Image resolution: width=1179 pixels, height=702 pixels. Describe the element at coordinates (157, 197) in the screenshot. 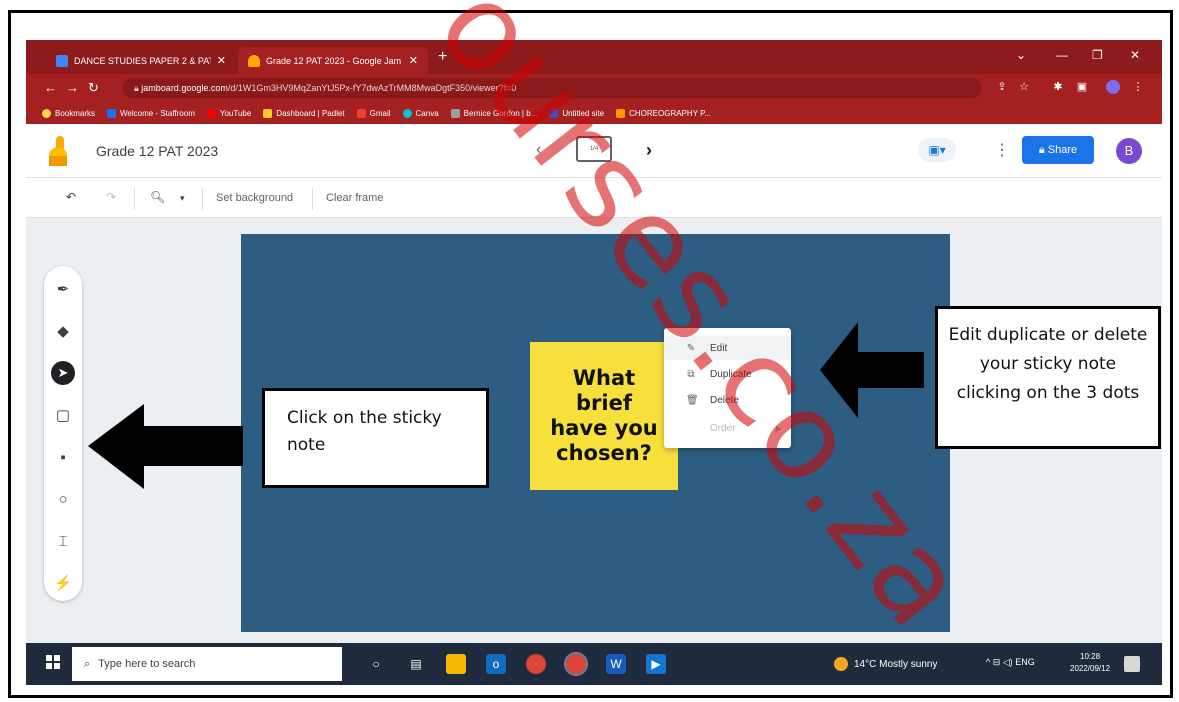

I see `zoom-icon: 🔍︎` at that location.